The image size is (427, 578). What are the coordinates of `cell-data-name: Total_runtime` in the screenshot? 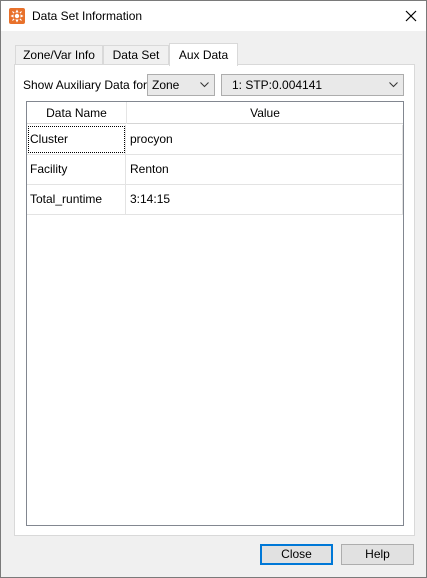 It's located at (76, 199).